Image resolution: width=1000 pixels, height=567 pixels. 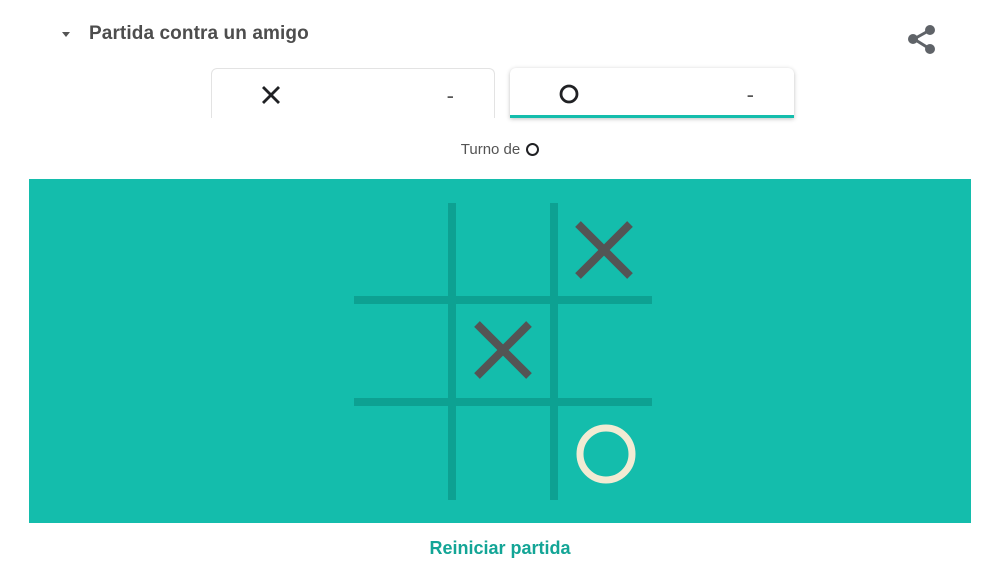 I want to click on player-x-score-card: -, so click(x=353, y=93).